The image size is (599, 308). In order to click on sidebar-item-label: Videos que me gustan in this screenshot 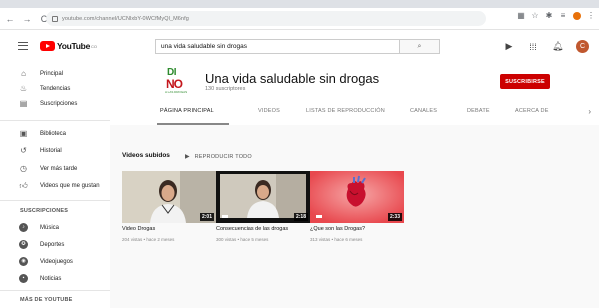, I will do `click(70, 185)`.